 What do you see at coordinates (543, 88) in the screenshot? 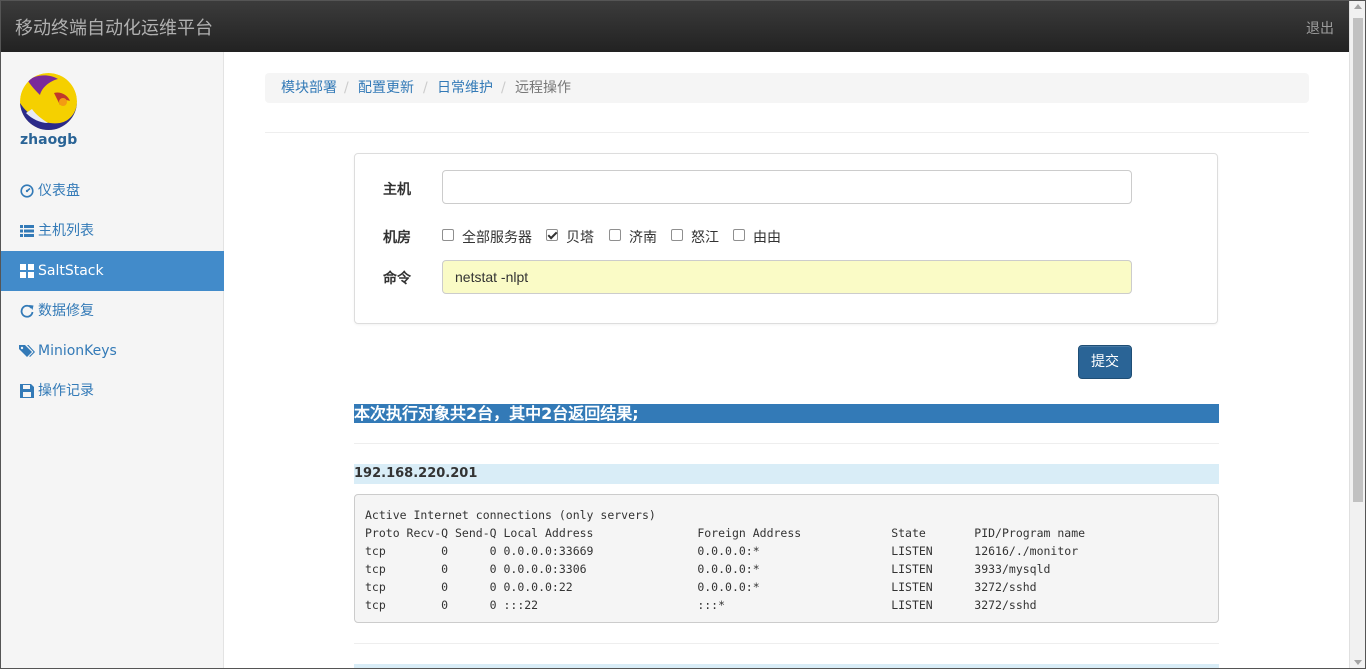
I see `breadcrumb-item-remote-operation: 远程操作` at bounding box center [543, 88].